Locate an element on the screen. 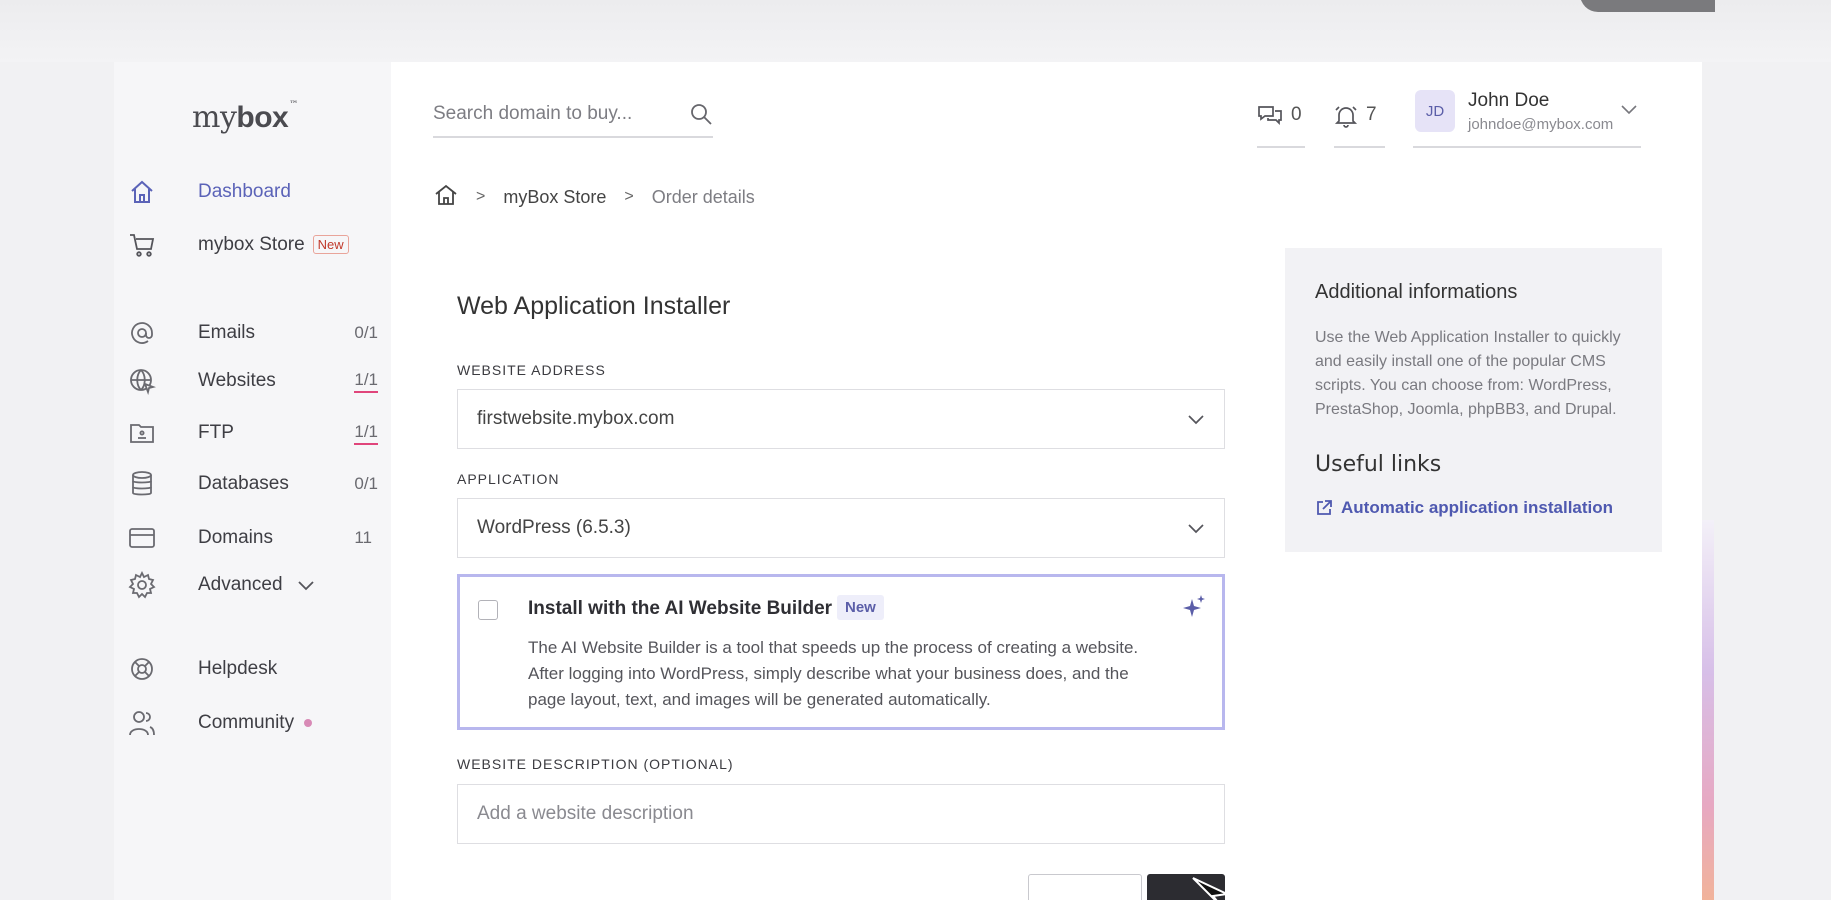  sidebar-item-helpdesk: Helpdesk is located at coordinates (253, 669).